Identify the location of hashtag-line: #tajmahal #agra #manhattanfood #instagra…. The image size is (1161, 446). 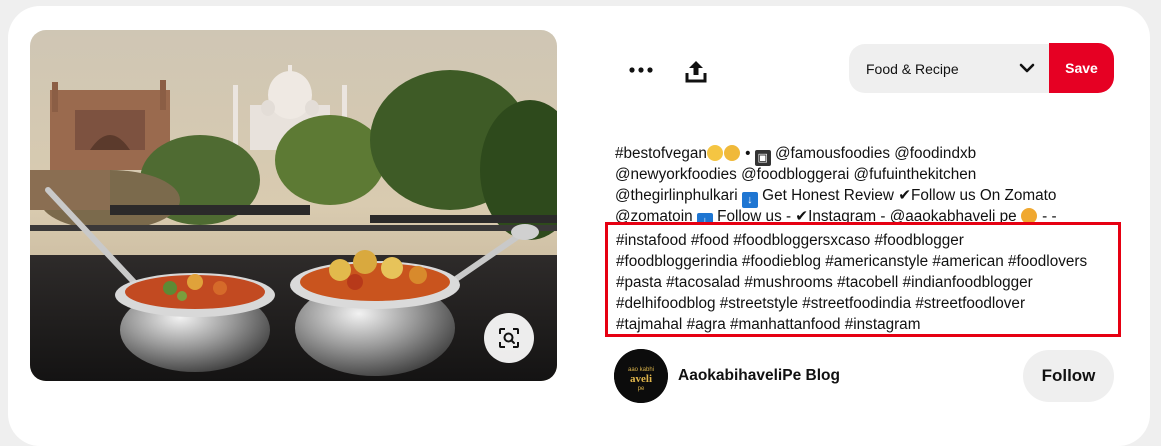
(867, 324).